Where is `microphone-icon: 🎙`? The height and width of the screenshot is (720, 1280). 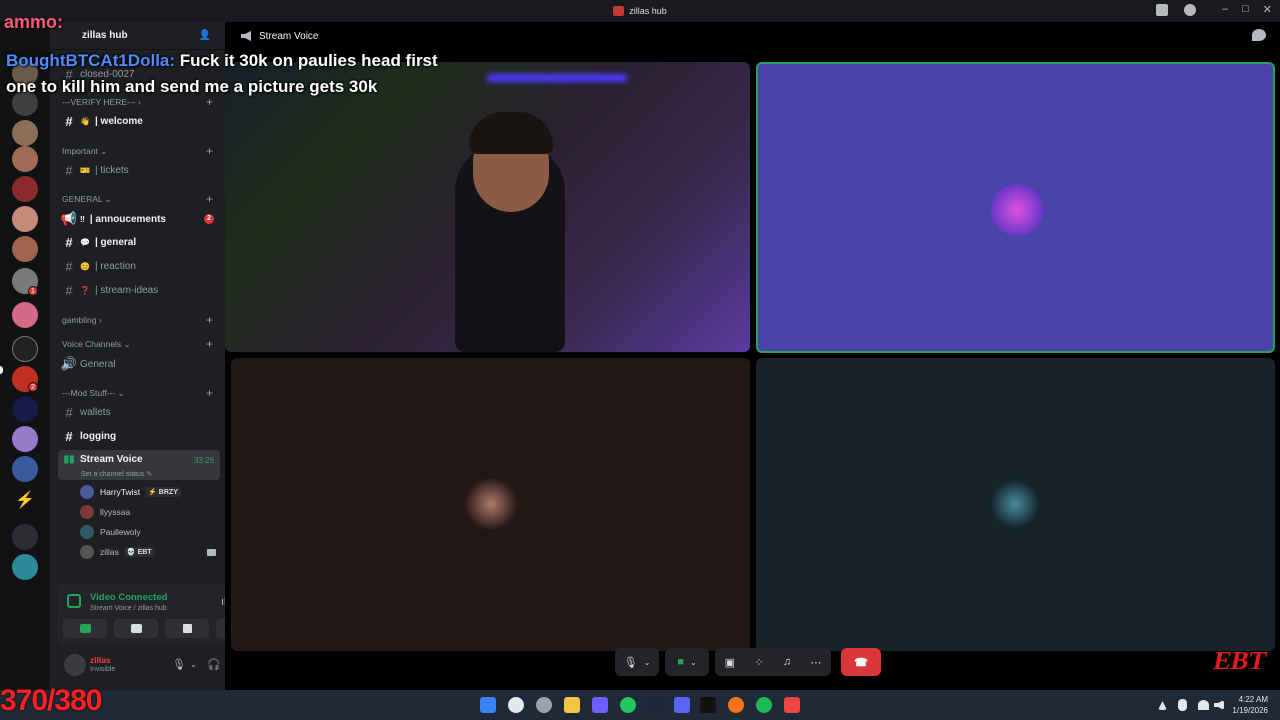 microphone-icon: 🎙 is located at coordinates (179, 664).